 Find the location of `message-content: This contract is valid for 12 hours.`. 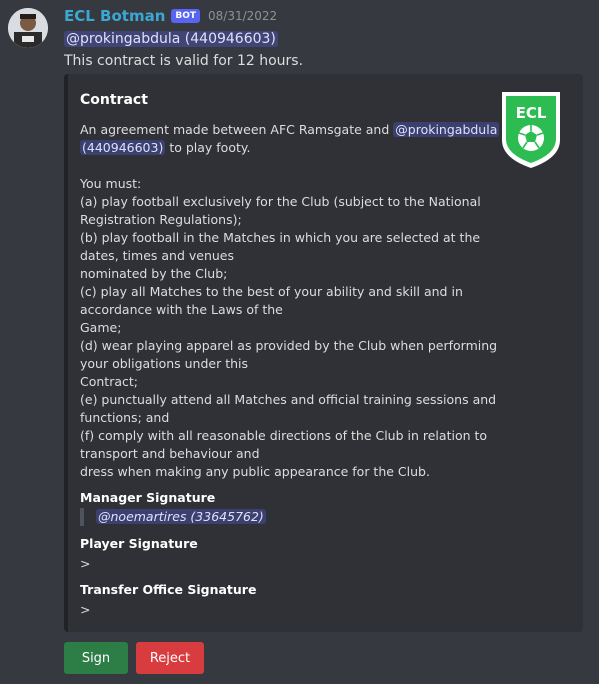

message-content: This contract is valid for 12 hours. is located at coordinates (184, 61).